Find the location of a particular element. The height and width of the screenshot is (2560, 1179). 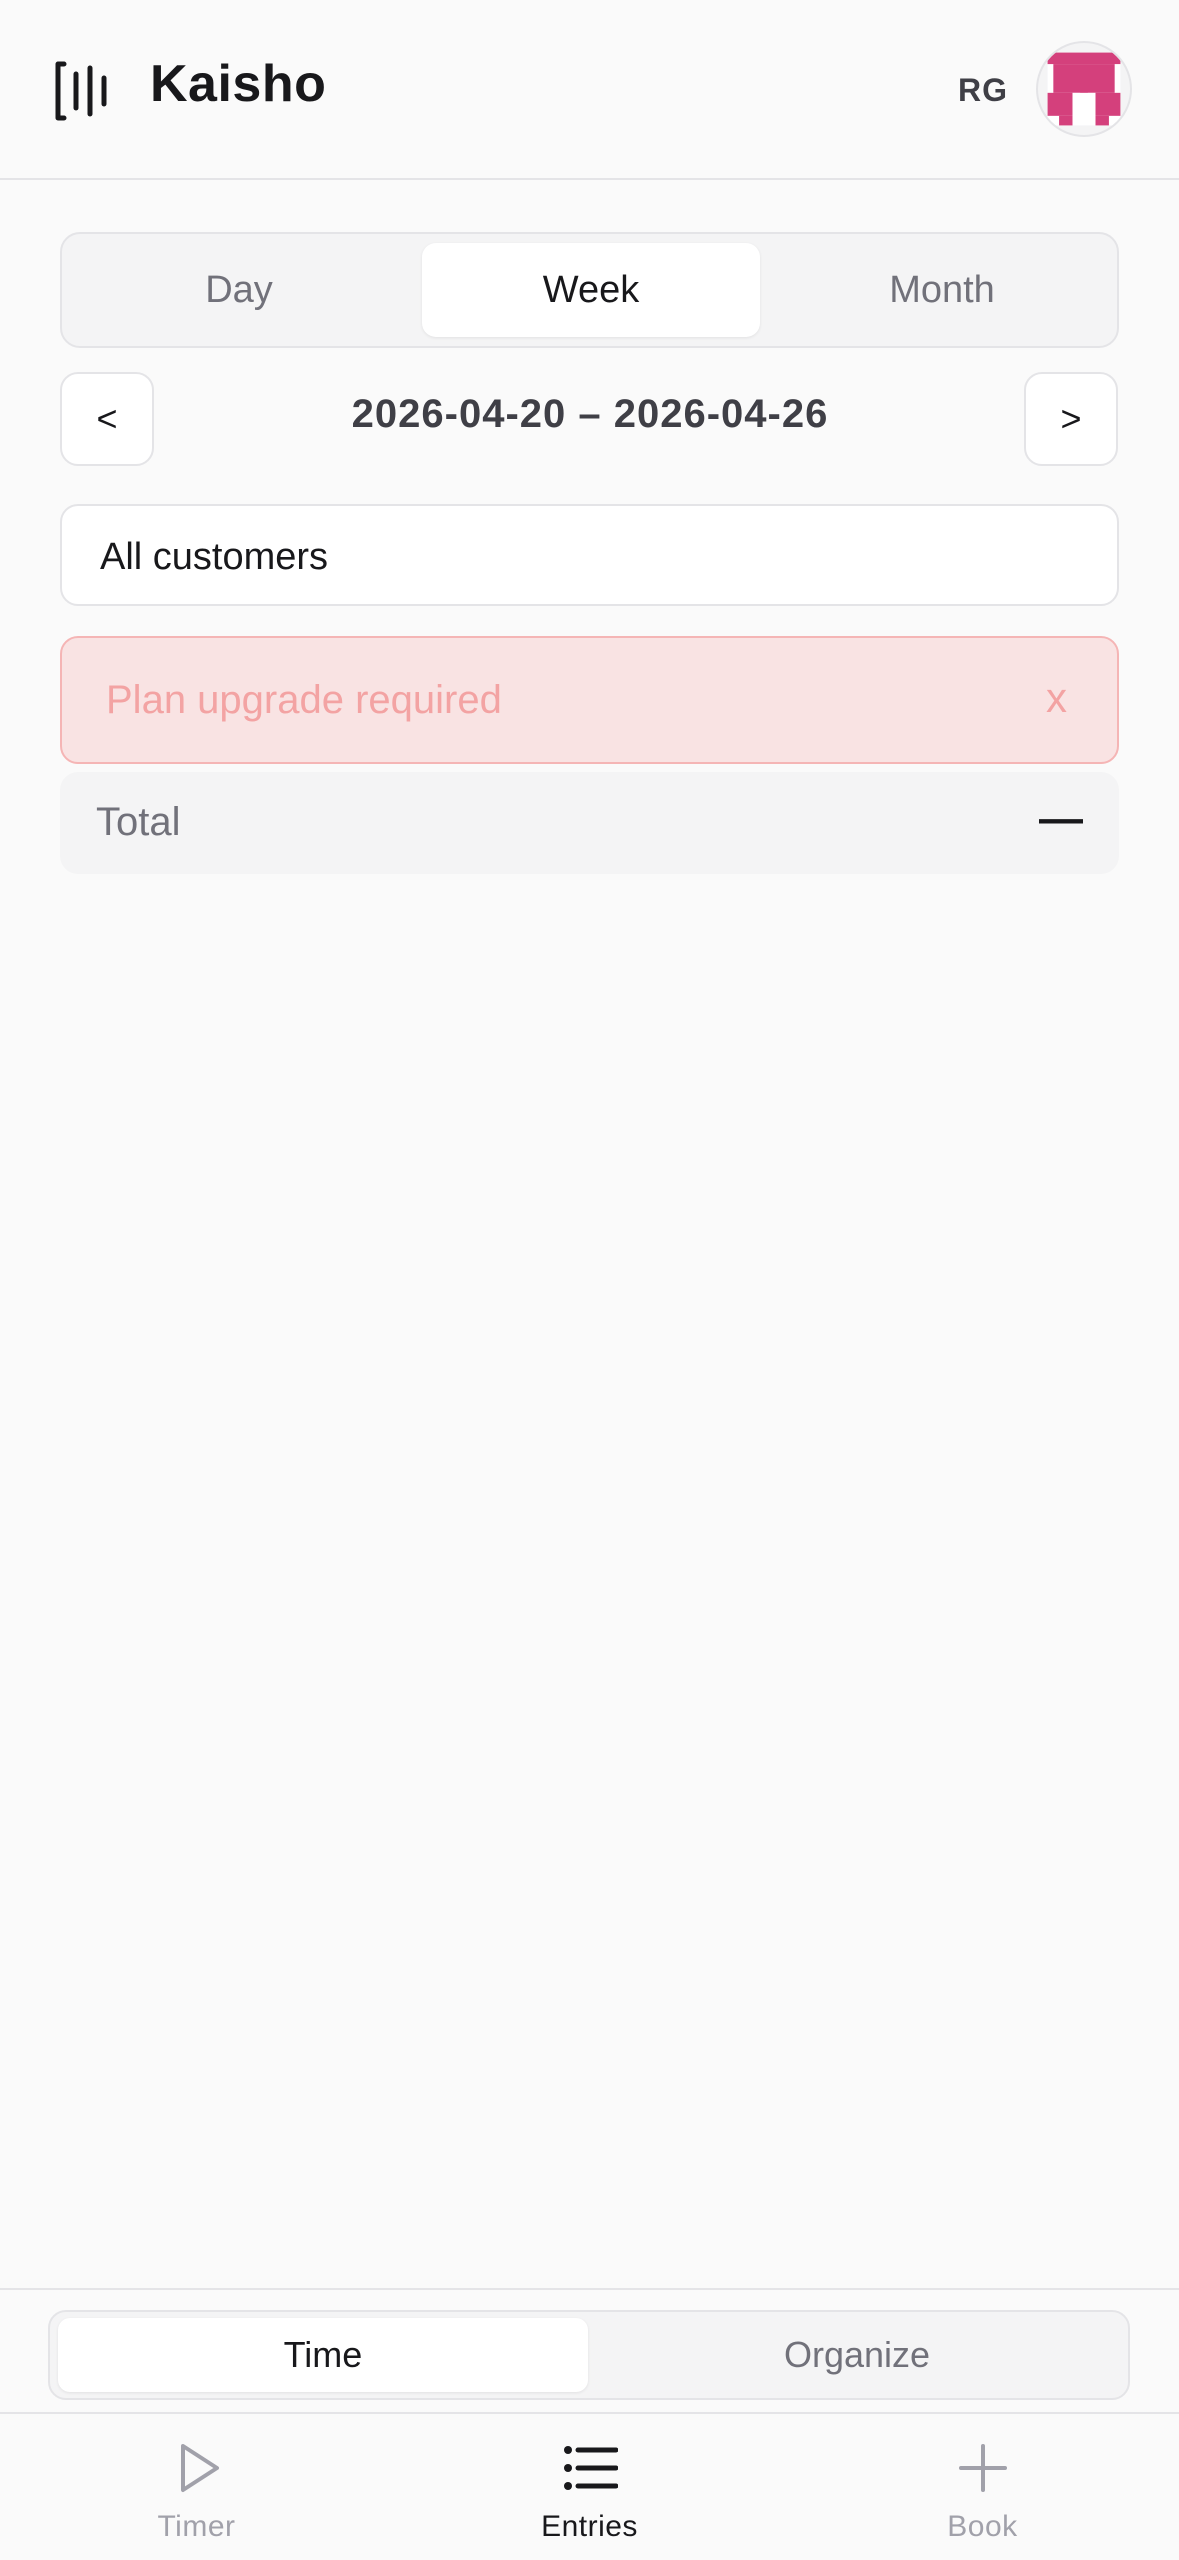

bottom-nav: Timer Entries Book is located at coordinates (589, 2485).